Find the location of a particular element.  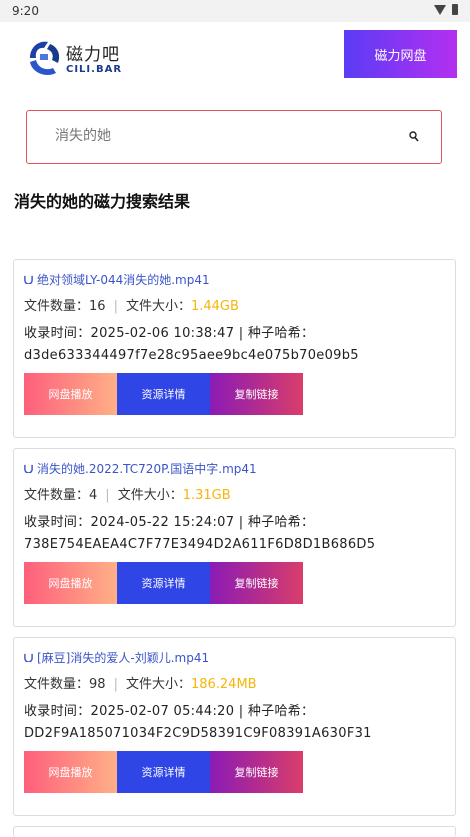

result-title: [麻豆]消失的爱人-刘颖儿.mp41 is located at coordinates (123, 658).